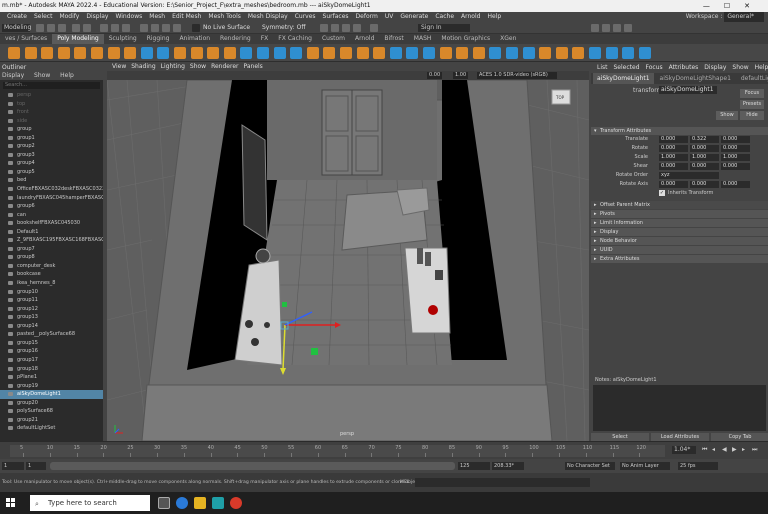 The height and width of the screenshot is (514, 768). What do you see at coordinates (324, 28) in the screenshot?
I see `render-icon` at bounding box center [324, 28].